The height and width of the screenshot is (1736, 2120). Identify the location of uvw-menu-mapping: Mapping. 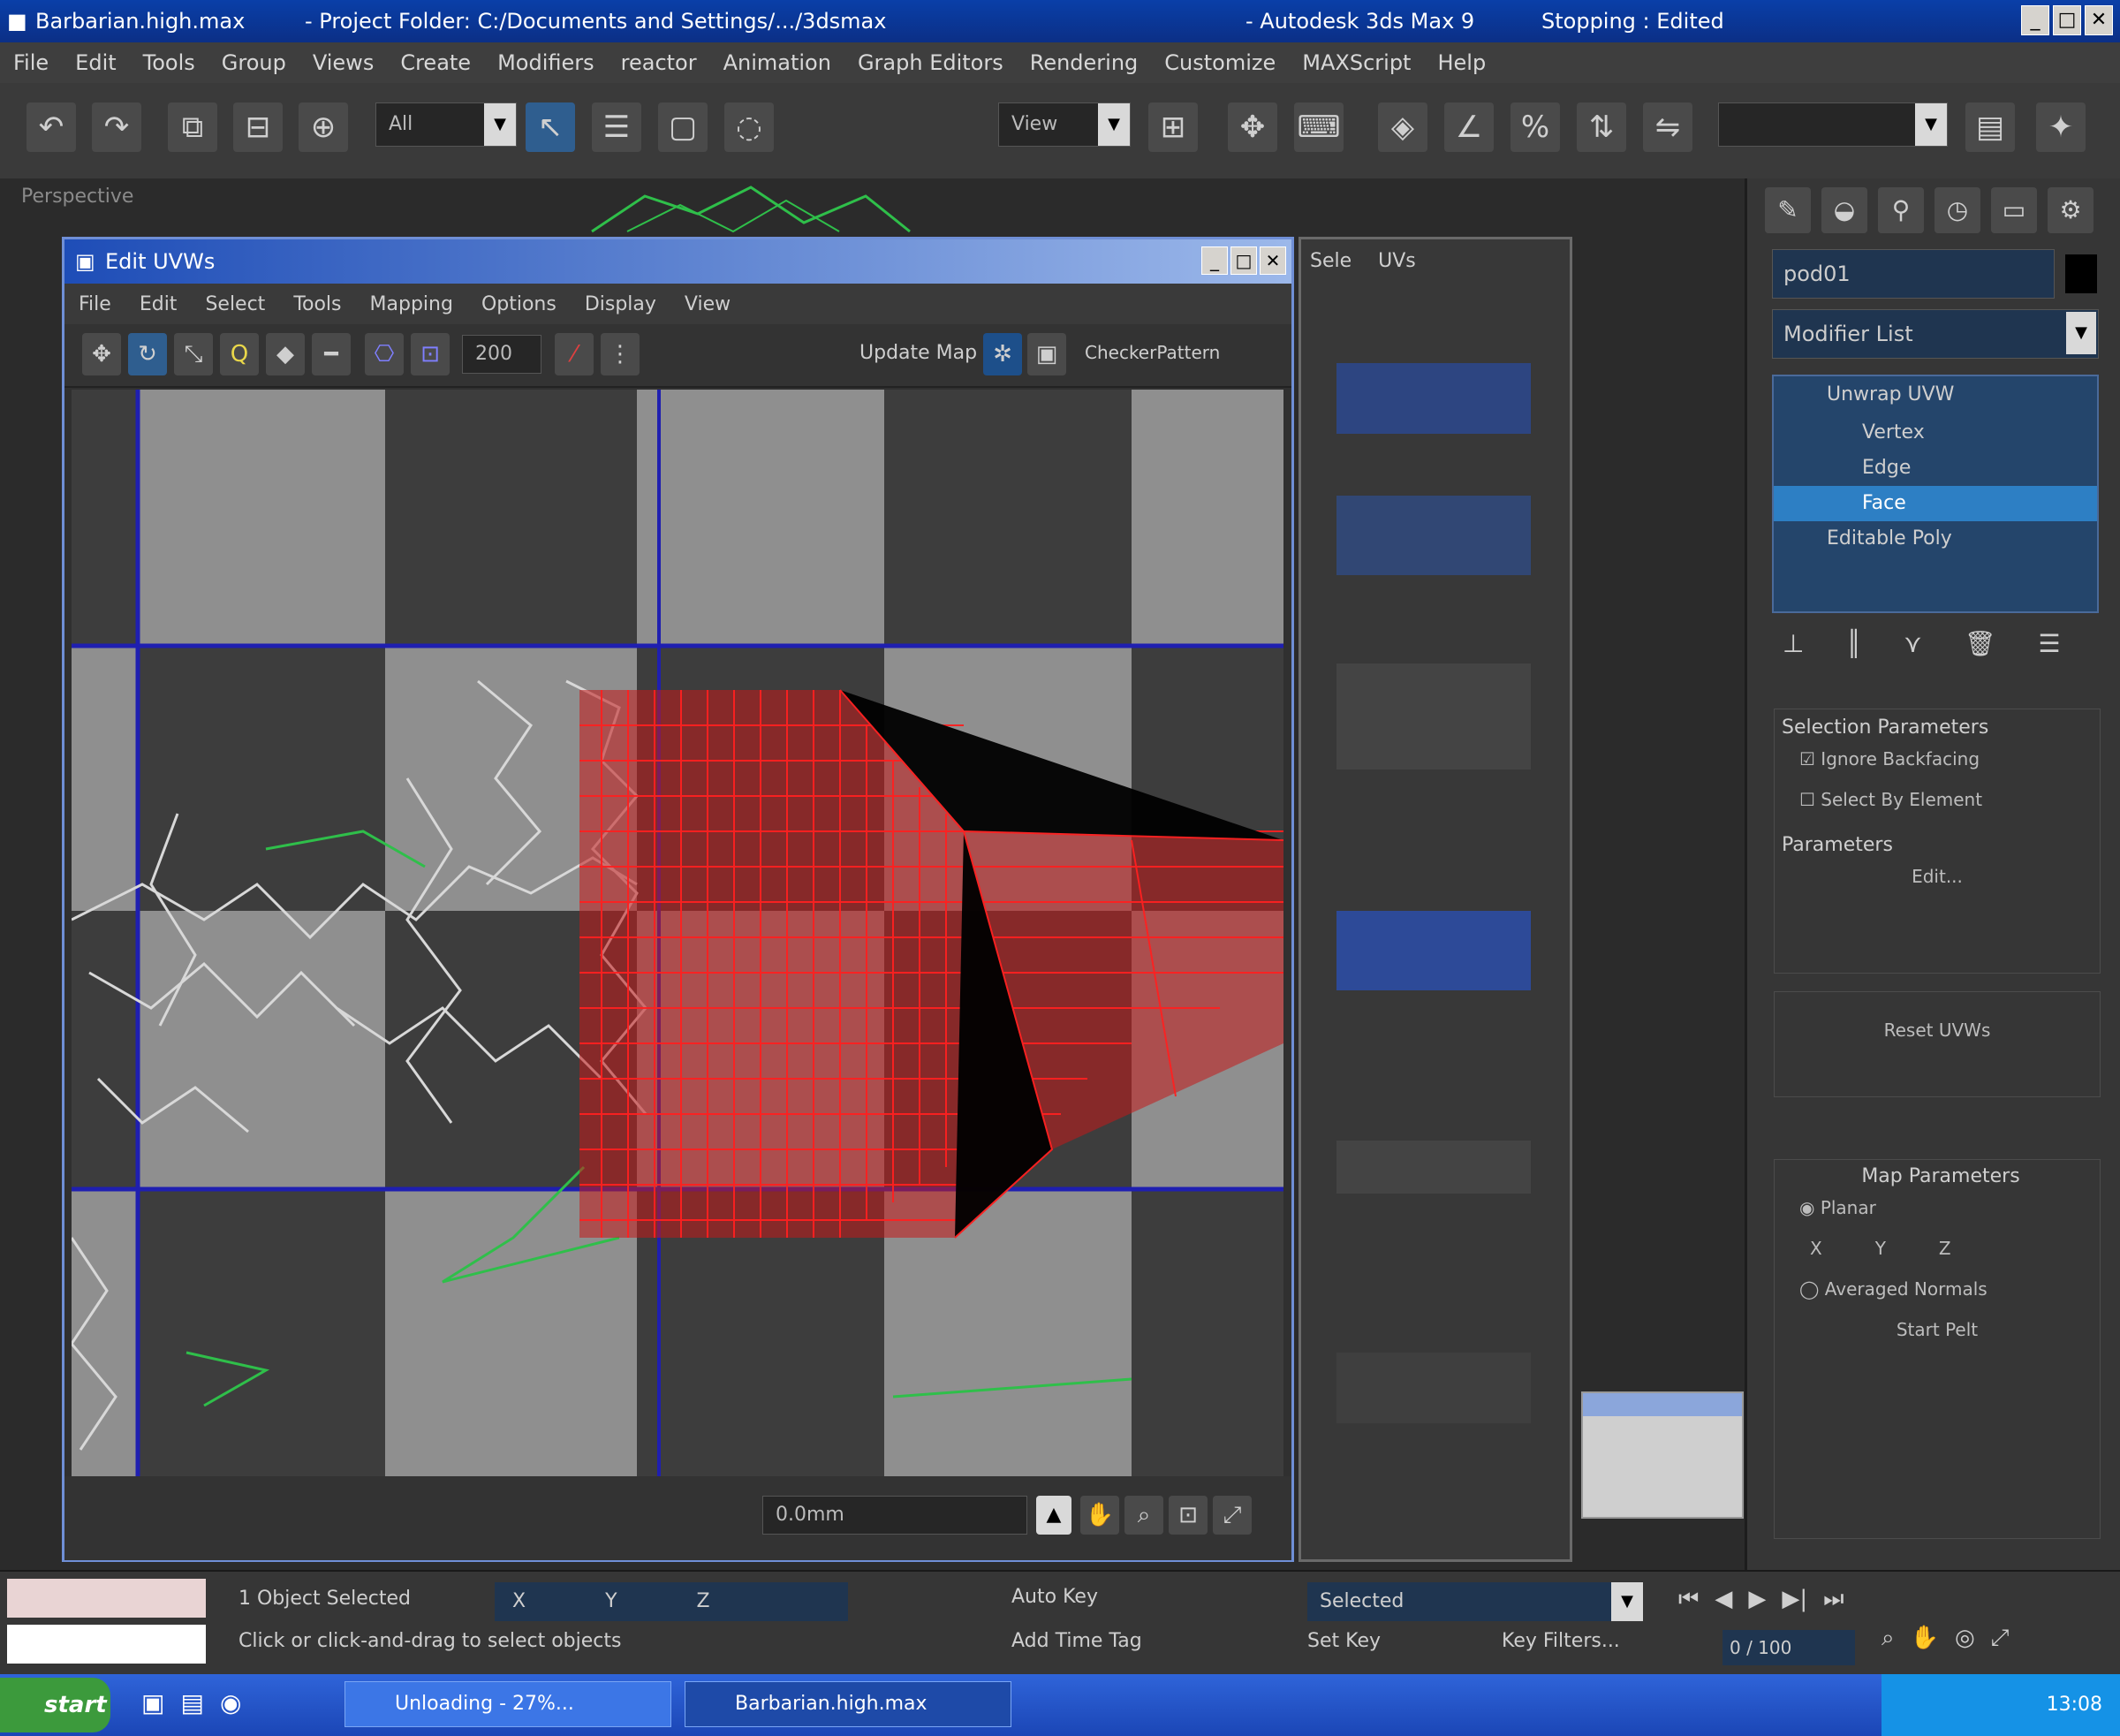
(411, 304).